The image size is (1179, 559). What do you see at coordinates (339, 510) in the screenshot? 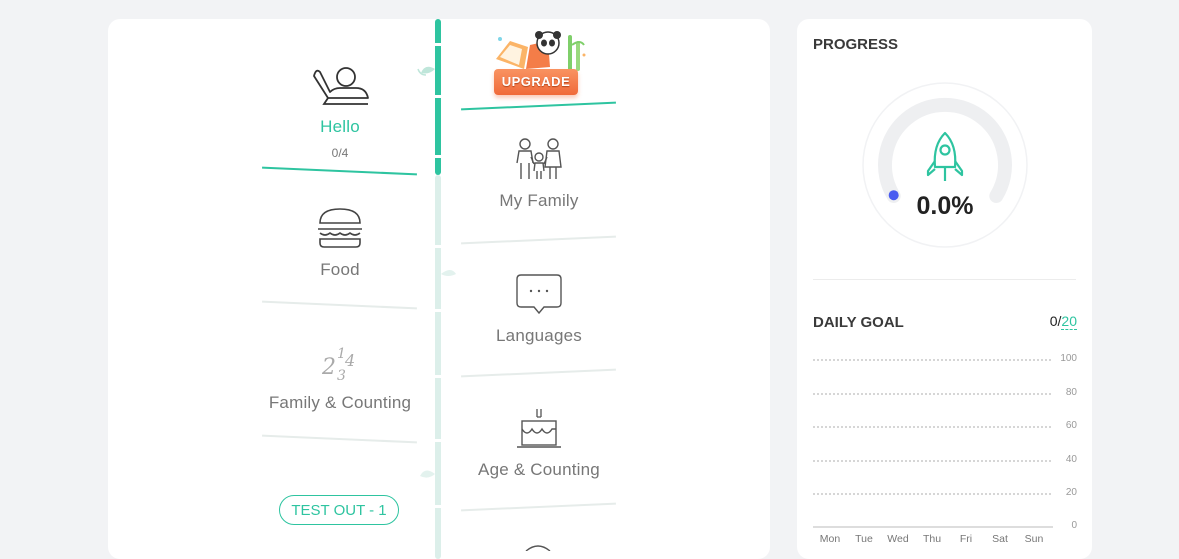
I see `test-out-button: TEST OUT - 1` at bounding box center [339, 510].